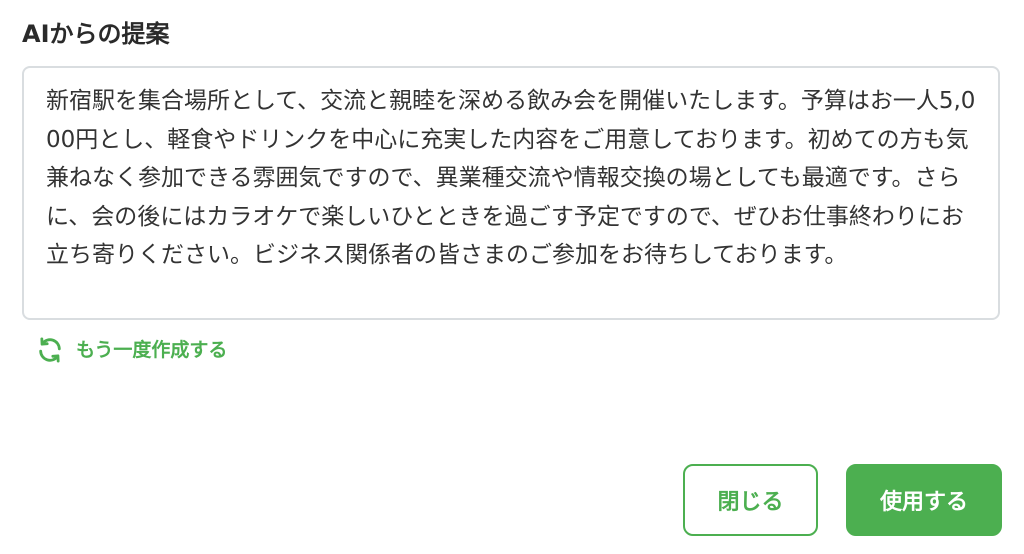  I want to click on regenerate-button: もう一度作成する, so click(131, 350).